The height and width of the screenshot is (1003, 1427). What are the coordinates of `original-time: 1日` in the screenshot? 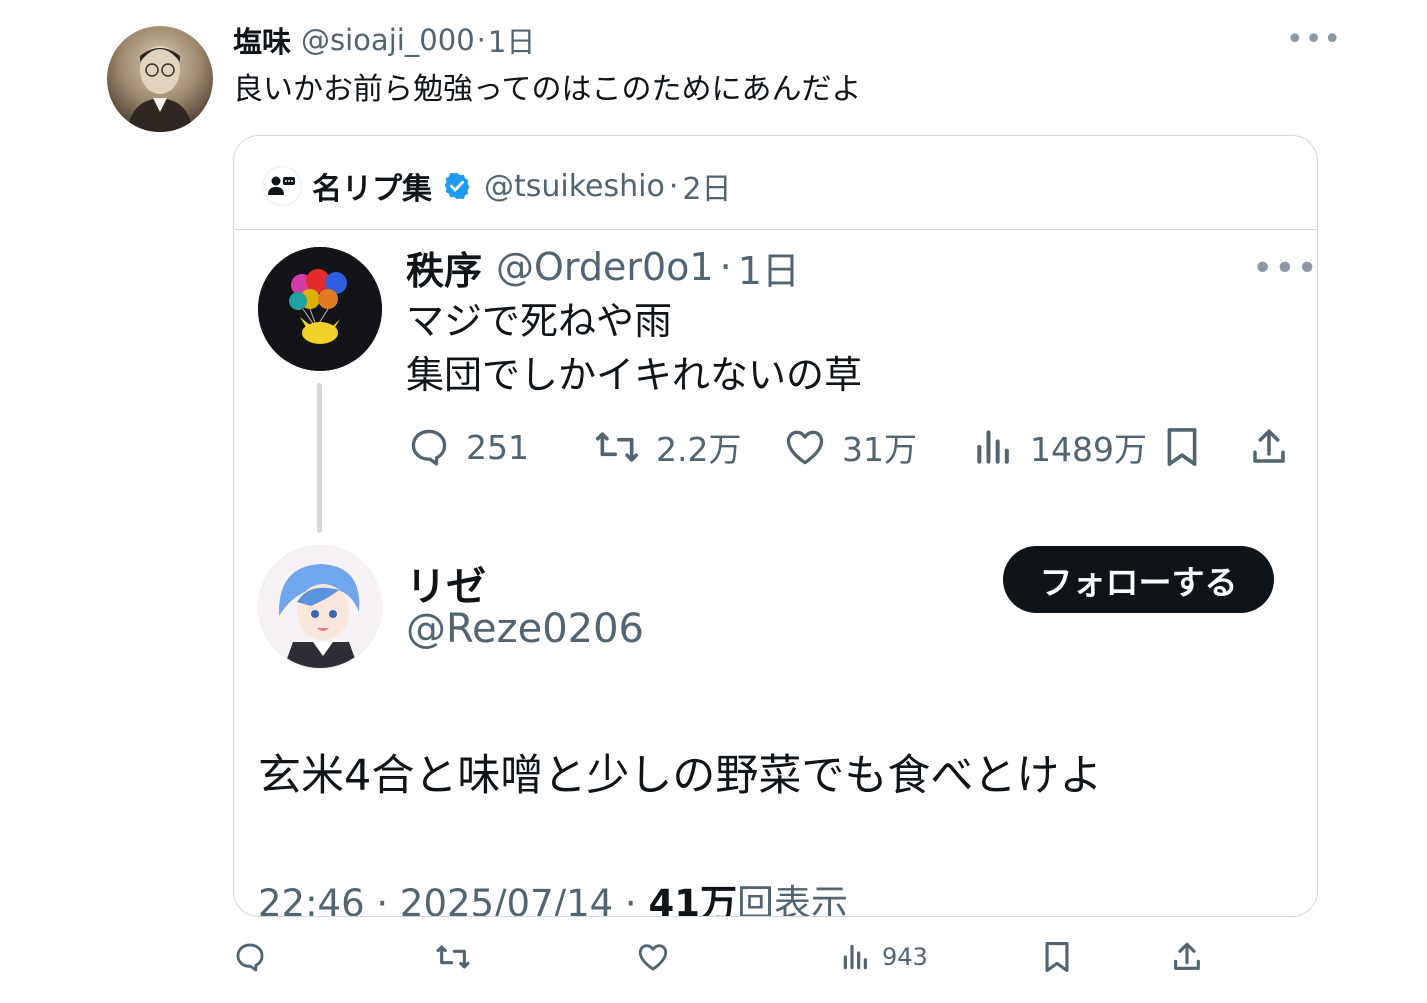 It's located at (768, 270).